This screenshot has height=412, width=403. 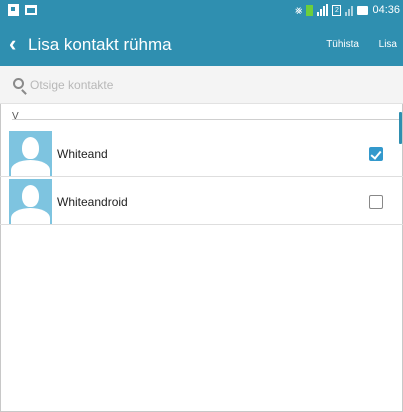 I want to click on signal-icon, so click(x=323, y=10).